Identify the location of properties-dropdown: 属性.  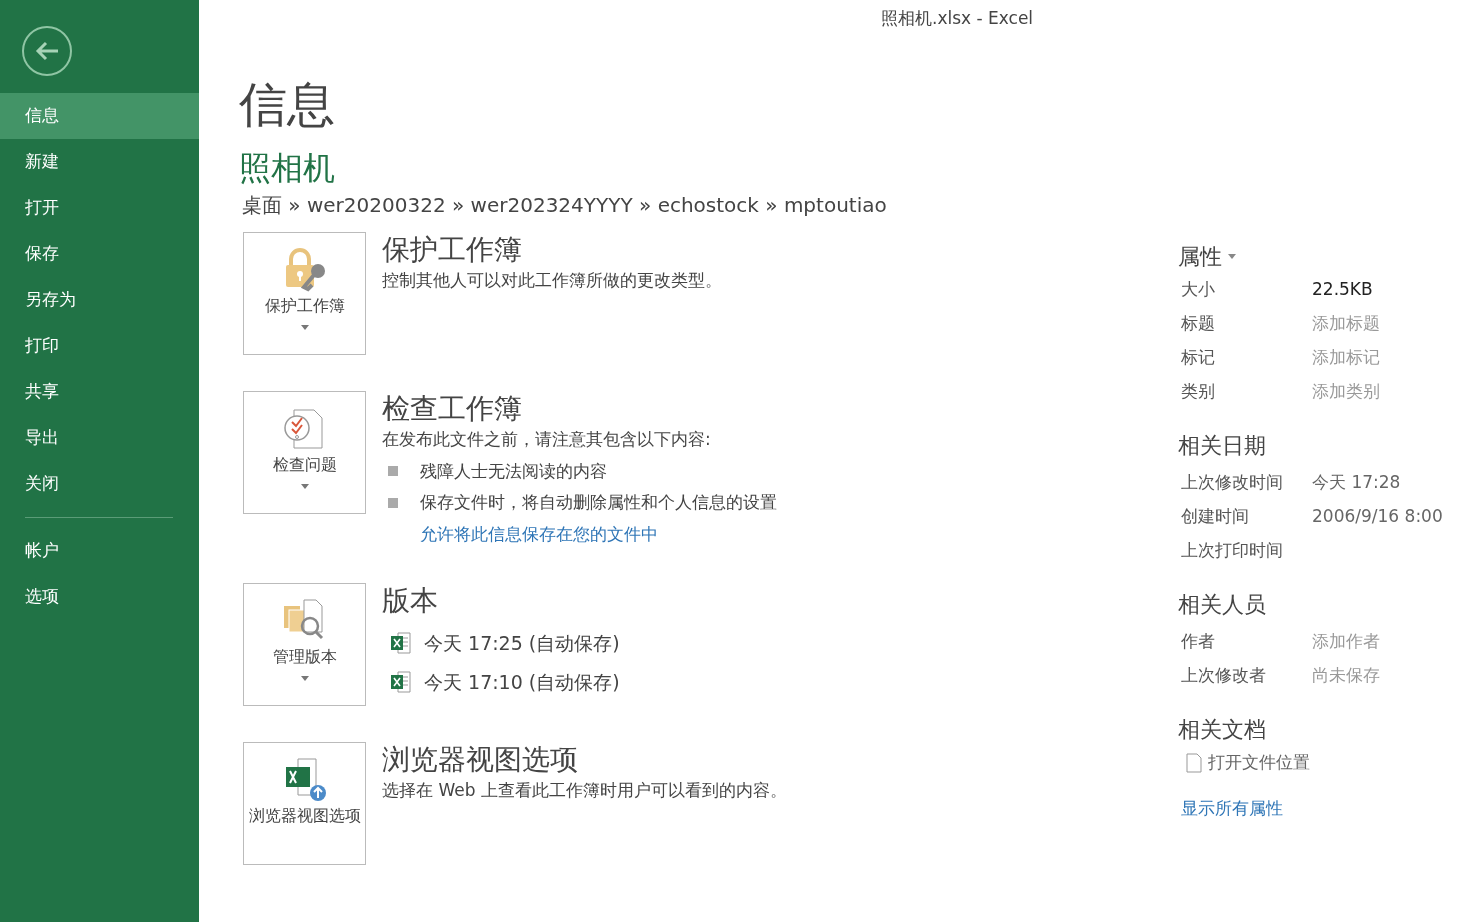
(1207, 256).